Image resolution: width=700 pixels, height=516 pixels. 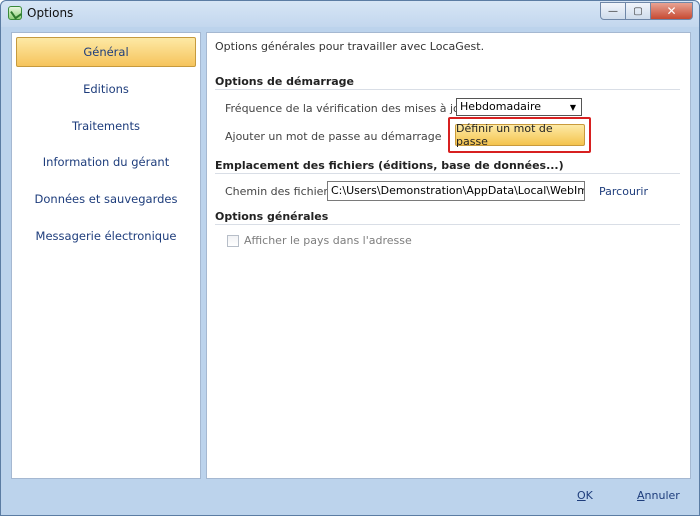 I want to click on startup-section-divider, so click(x=447, y=89).